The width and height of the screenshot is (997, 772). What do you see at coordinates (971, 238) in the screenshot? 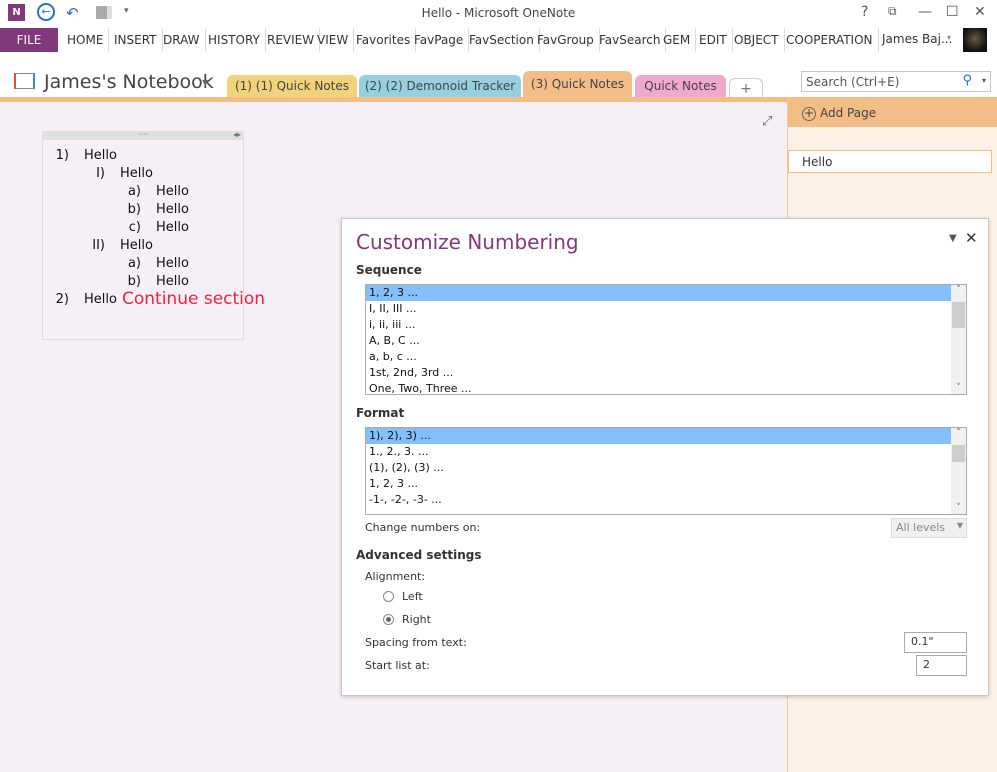
I see `close-pane-icon: ✕` at bounding box center [971, 238].